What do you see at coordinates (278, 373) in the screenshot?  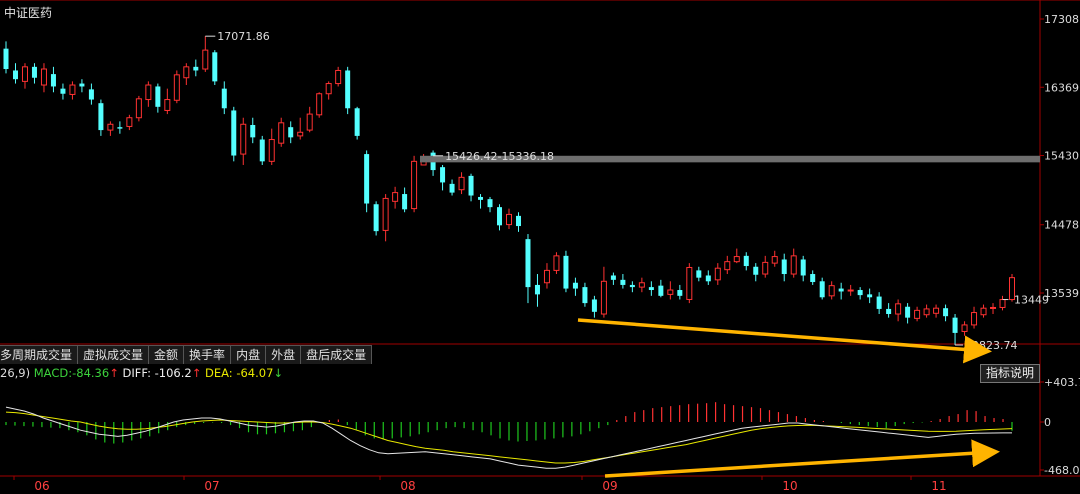 I see `dea-arrow: ↓` at bounding box center [278, 373].